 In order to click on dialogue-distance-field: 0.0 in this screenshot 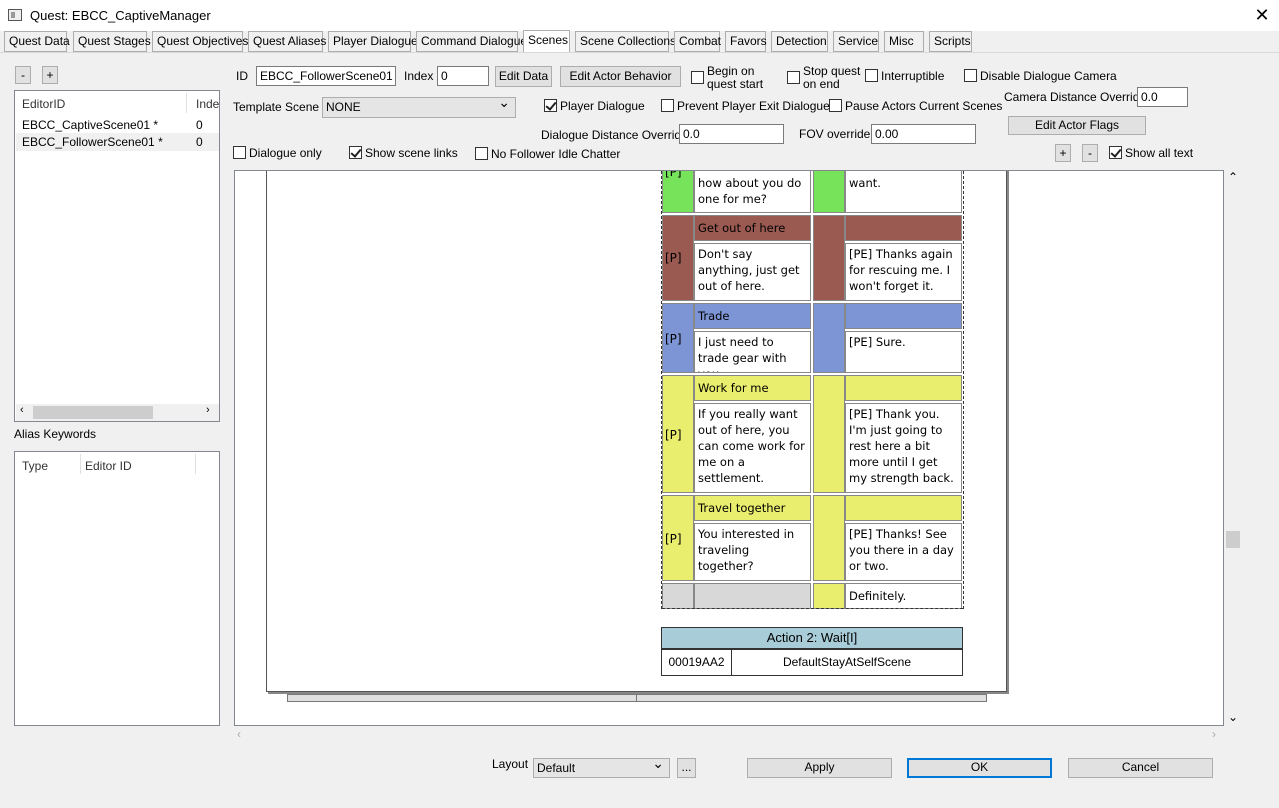, I will do `click(731, 134)`.